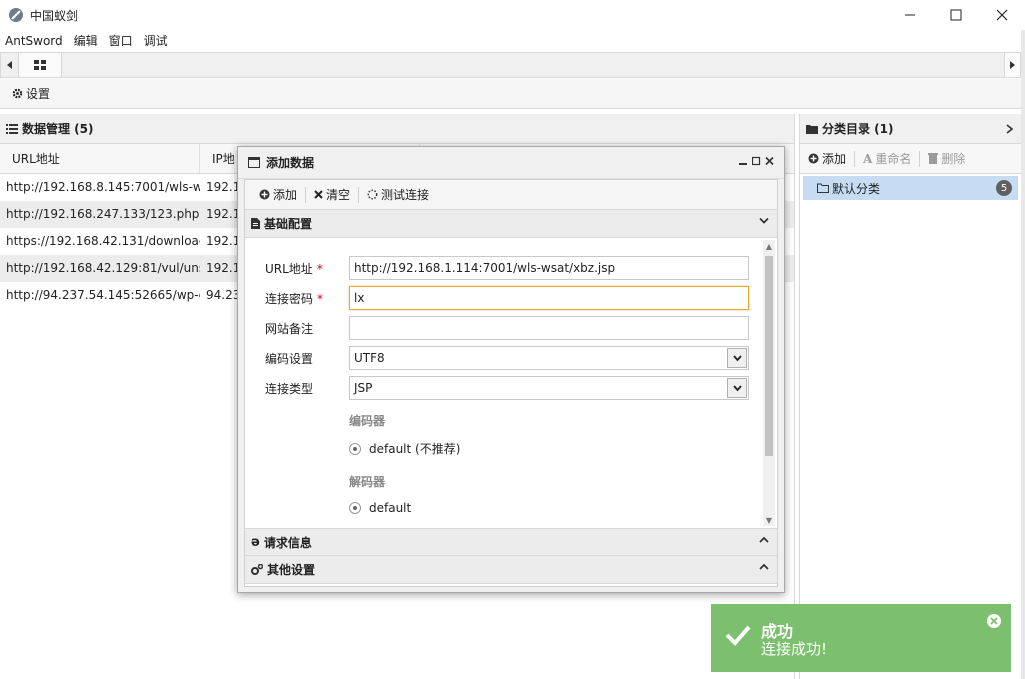 This screenshot has height=679, width=1025. What do you see at coordinates (223, 295) in the screenshot?
I see `row-ip: 94.23` at bounding box center [223, 295].